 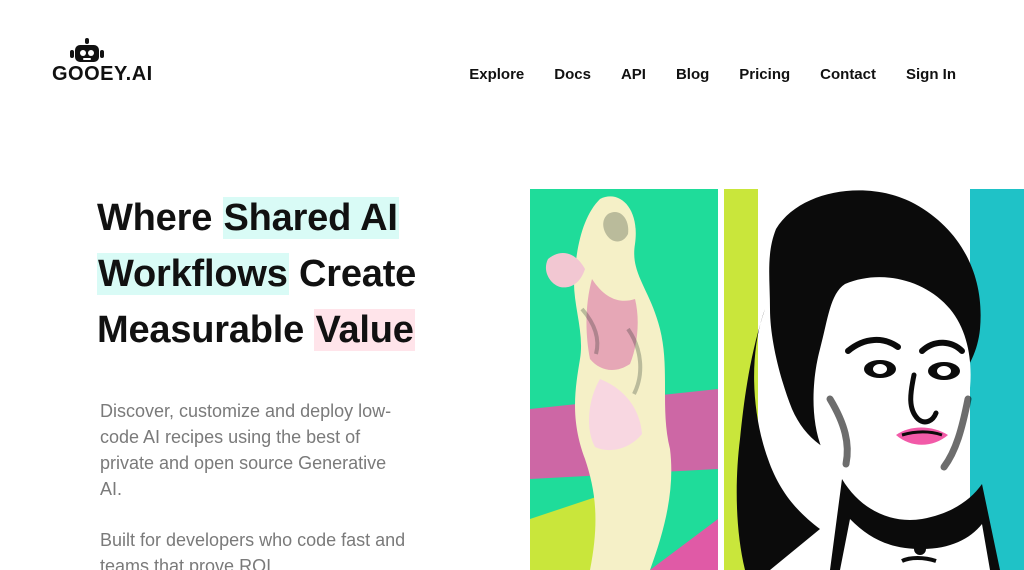 I want to click on art-panel-left, so click(x=624, y=379).